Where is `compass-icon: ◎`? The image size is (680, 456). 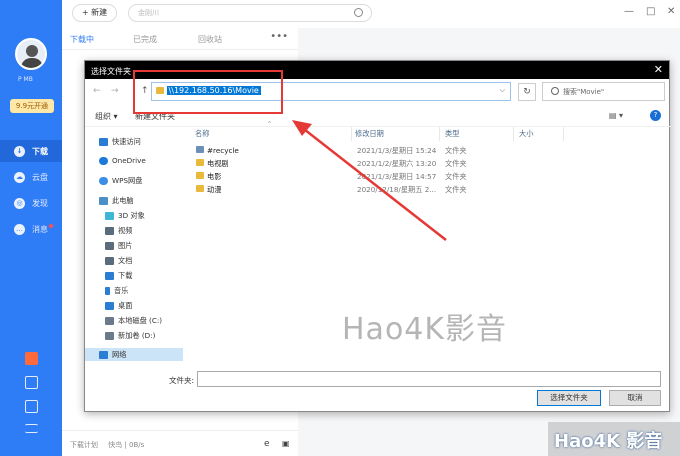
compass-icon: ◎ is located at coordinates (19, 203).